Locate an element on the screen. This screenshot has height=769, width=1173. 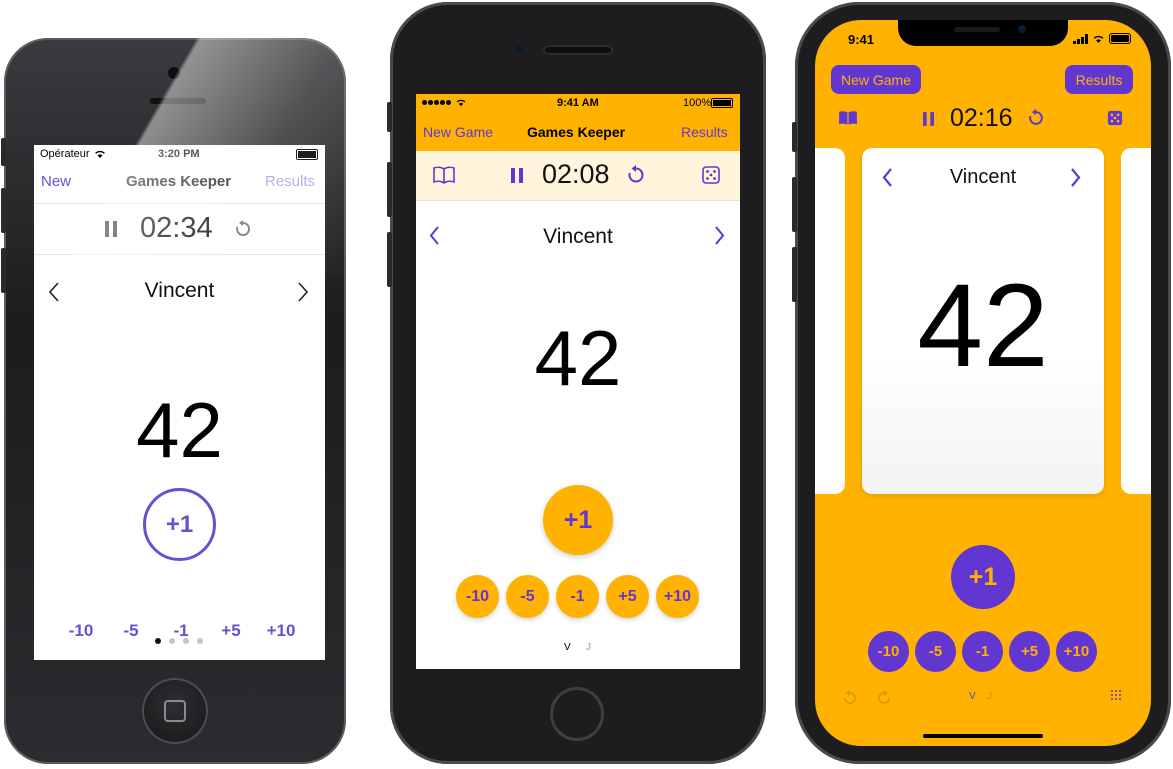
status-bar: Opérateur 3:20 PM is located at coordinates (179, 154).